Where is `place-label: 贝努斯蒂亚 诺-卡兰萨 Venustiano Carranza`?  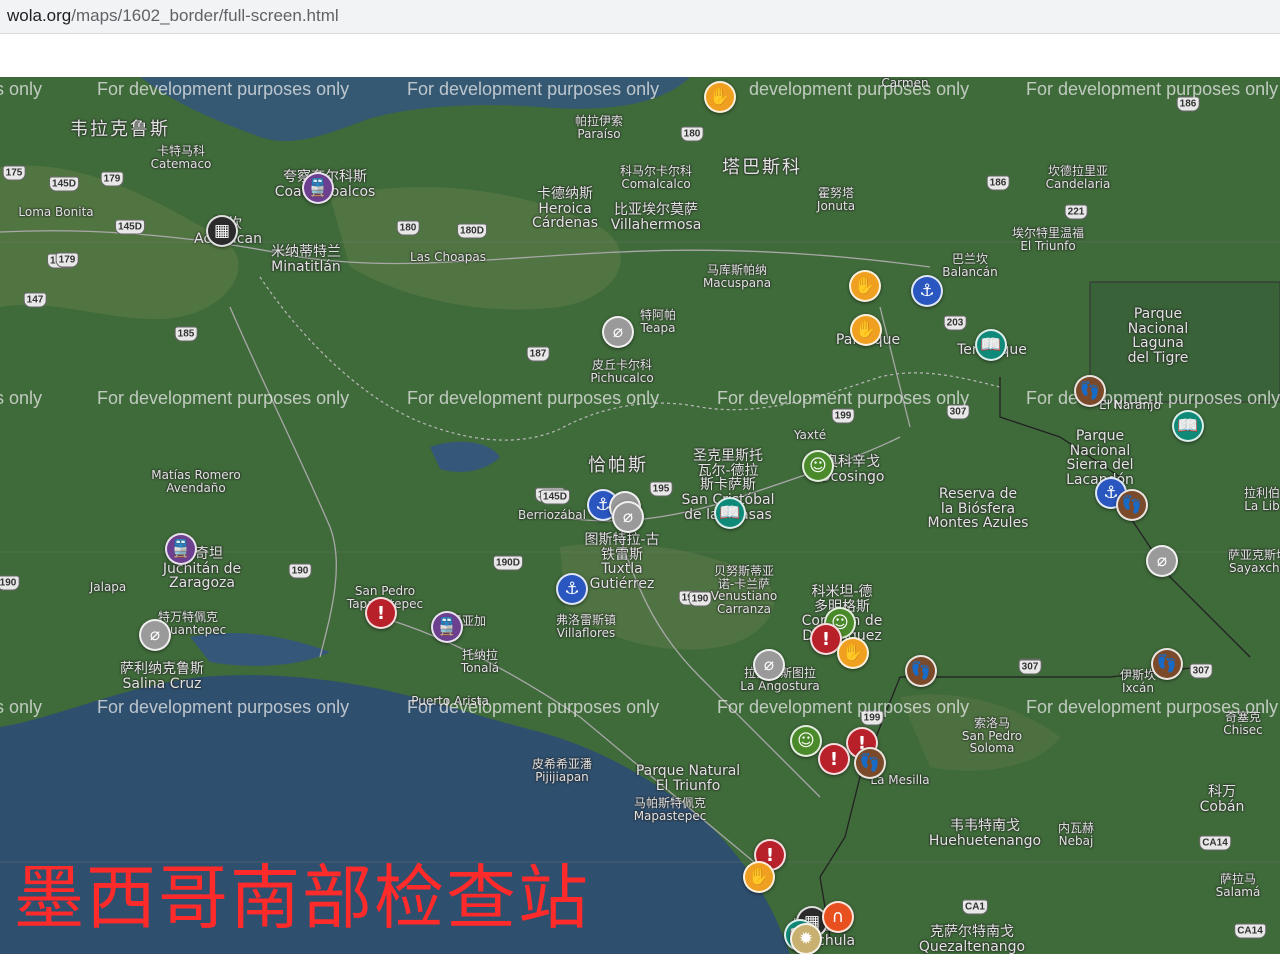 place-label: 贝努斯蒂亚 诺-卡兰萨 Venustiano Carranza is located at coordinates (744, 590).